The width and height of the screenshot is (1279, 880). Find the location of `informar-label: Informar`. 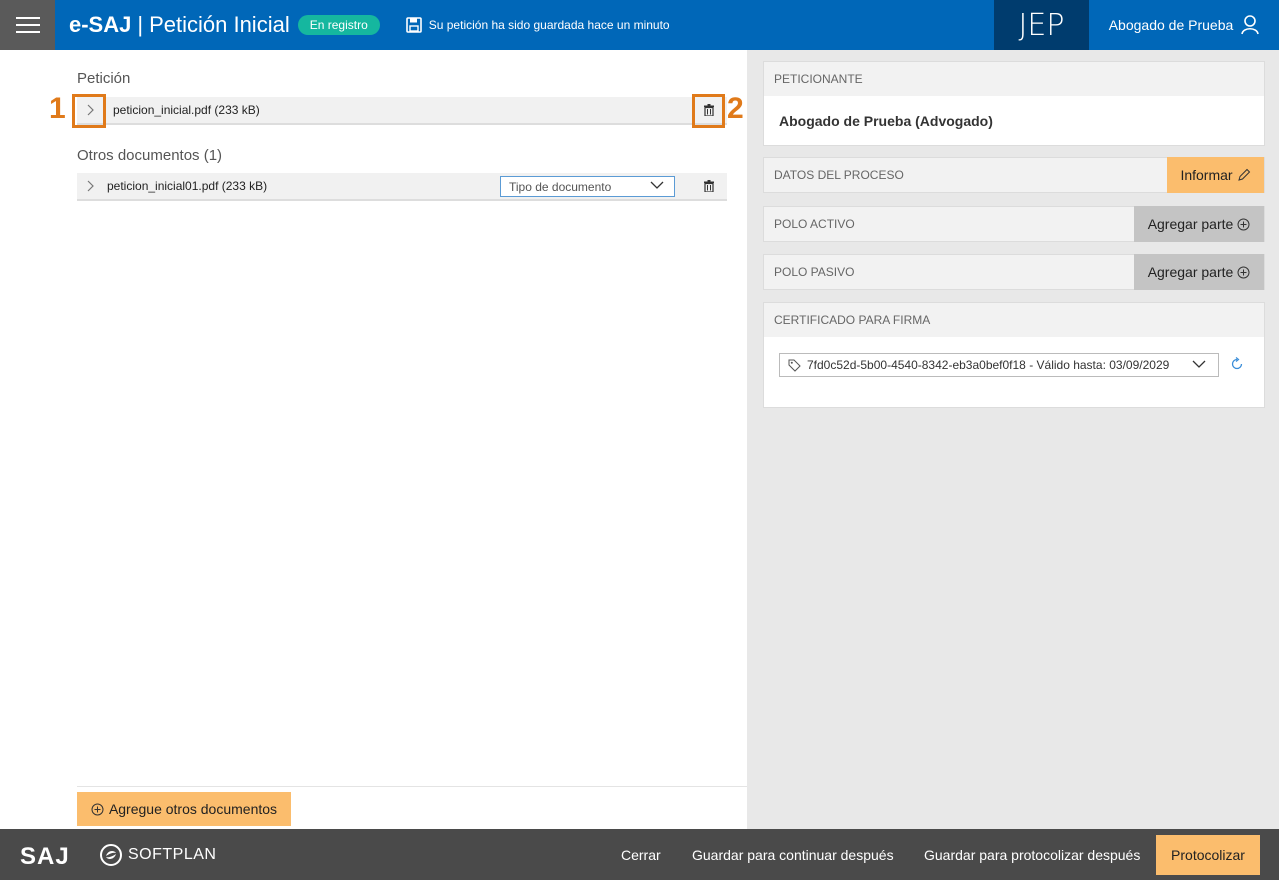

informar-label: Informar is located at coordinates (1206, 175).